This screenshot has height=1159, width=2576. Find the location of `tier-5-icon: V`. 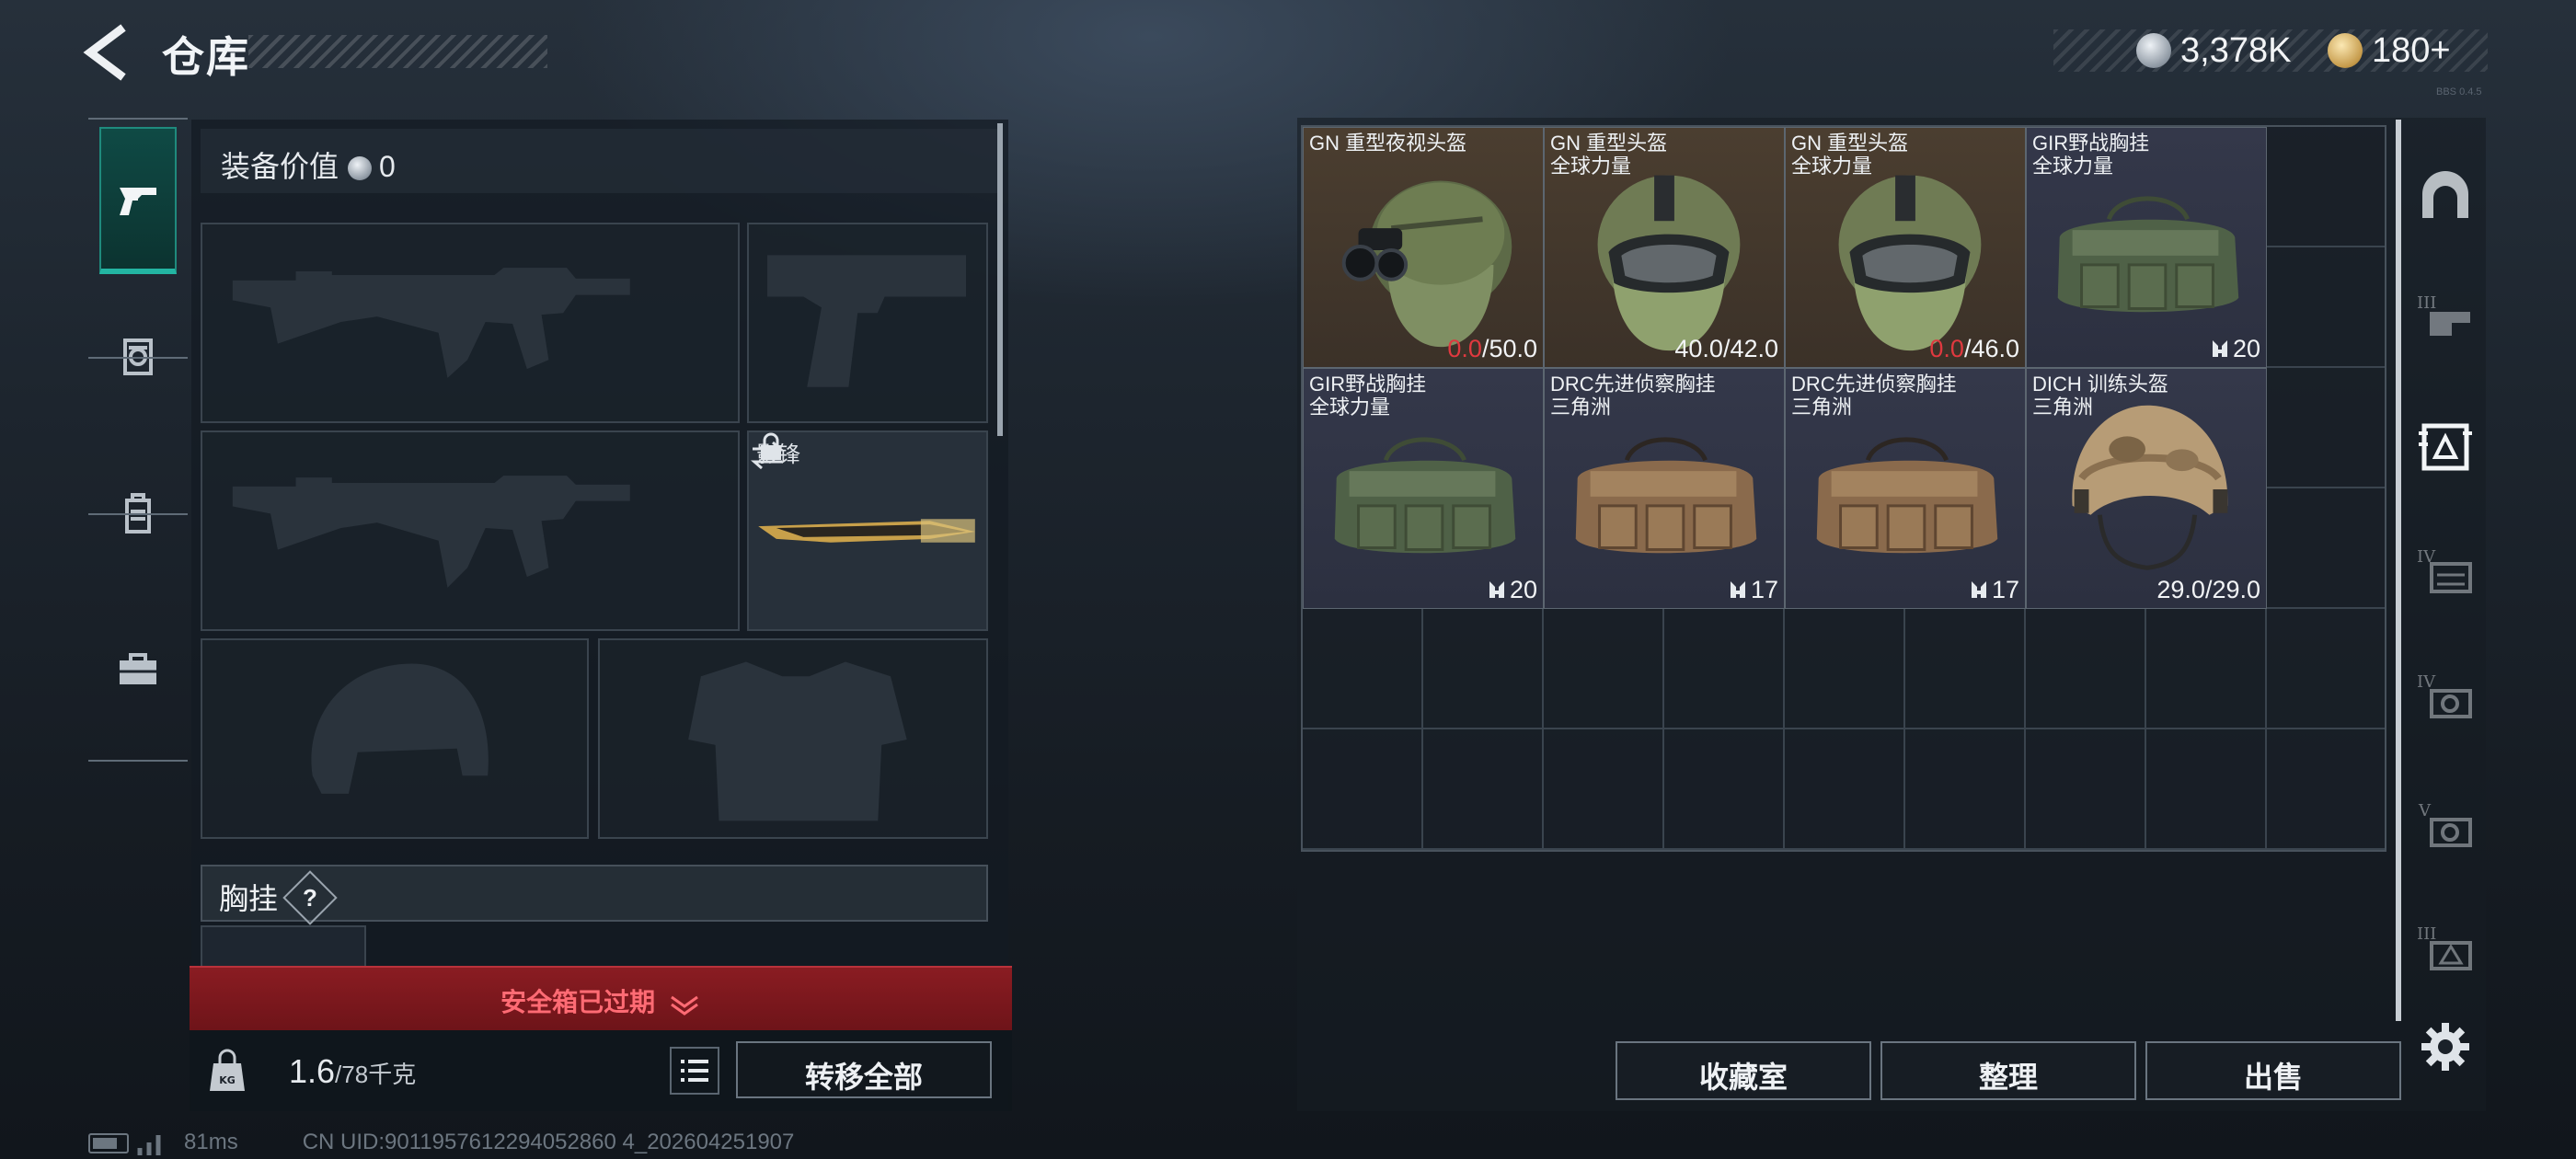

tier-5-icon: V is located at coordinates (2445, 824).